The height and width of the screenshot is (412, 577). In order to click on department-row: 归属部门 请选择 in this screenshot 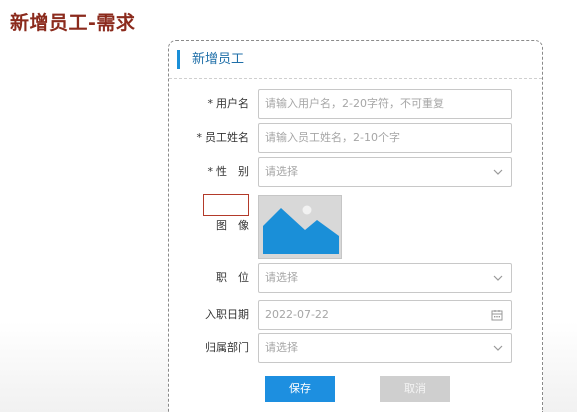, I will do `click(355, 348)`.